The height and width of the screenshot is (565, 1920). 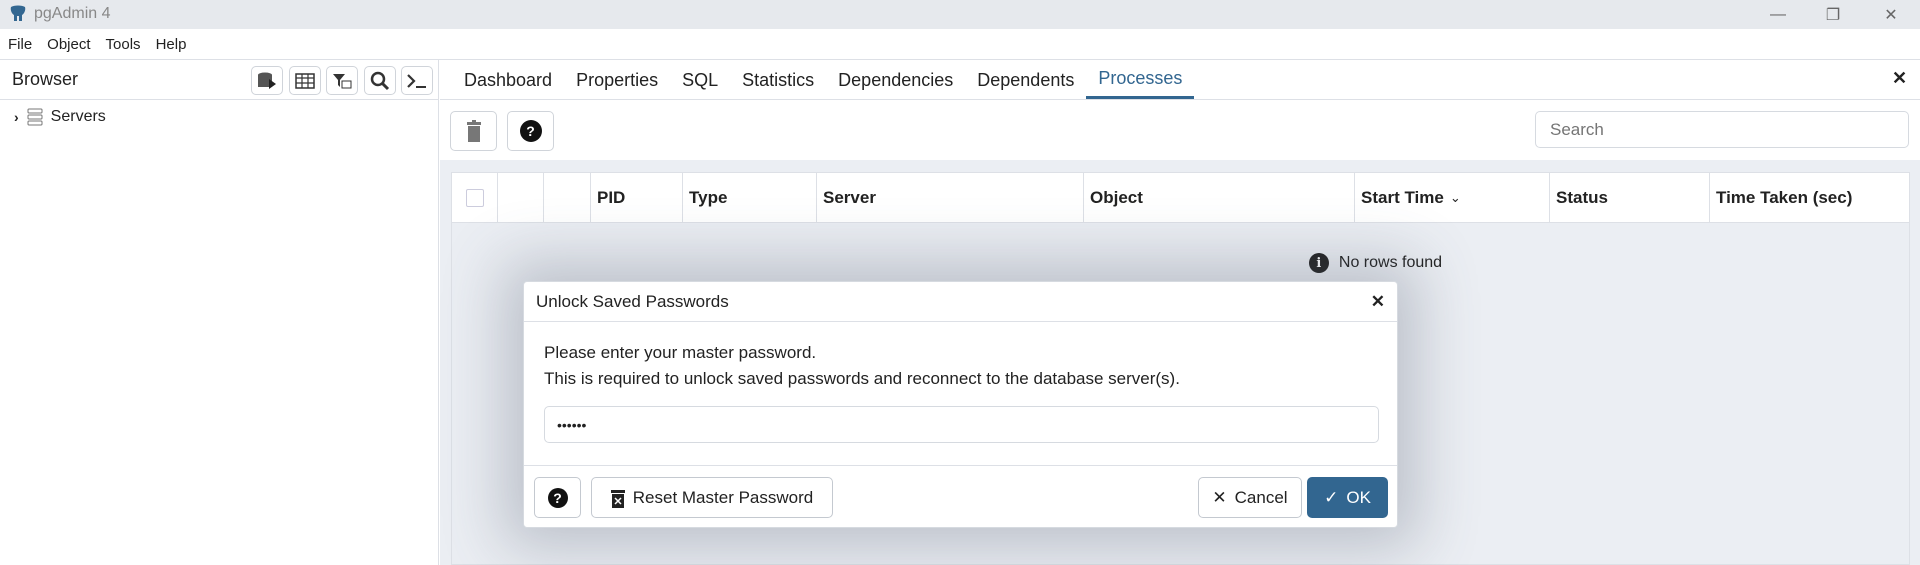 I want to click on database-play-icon, so click(x=267, y=80).